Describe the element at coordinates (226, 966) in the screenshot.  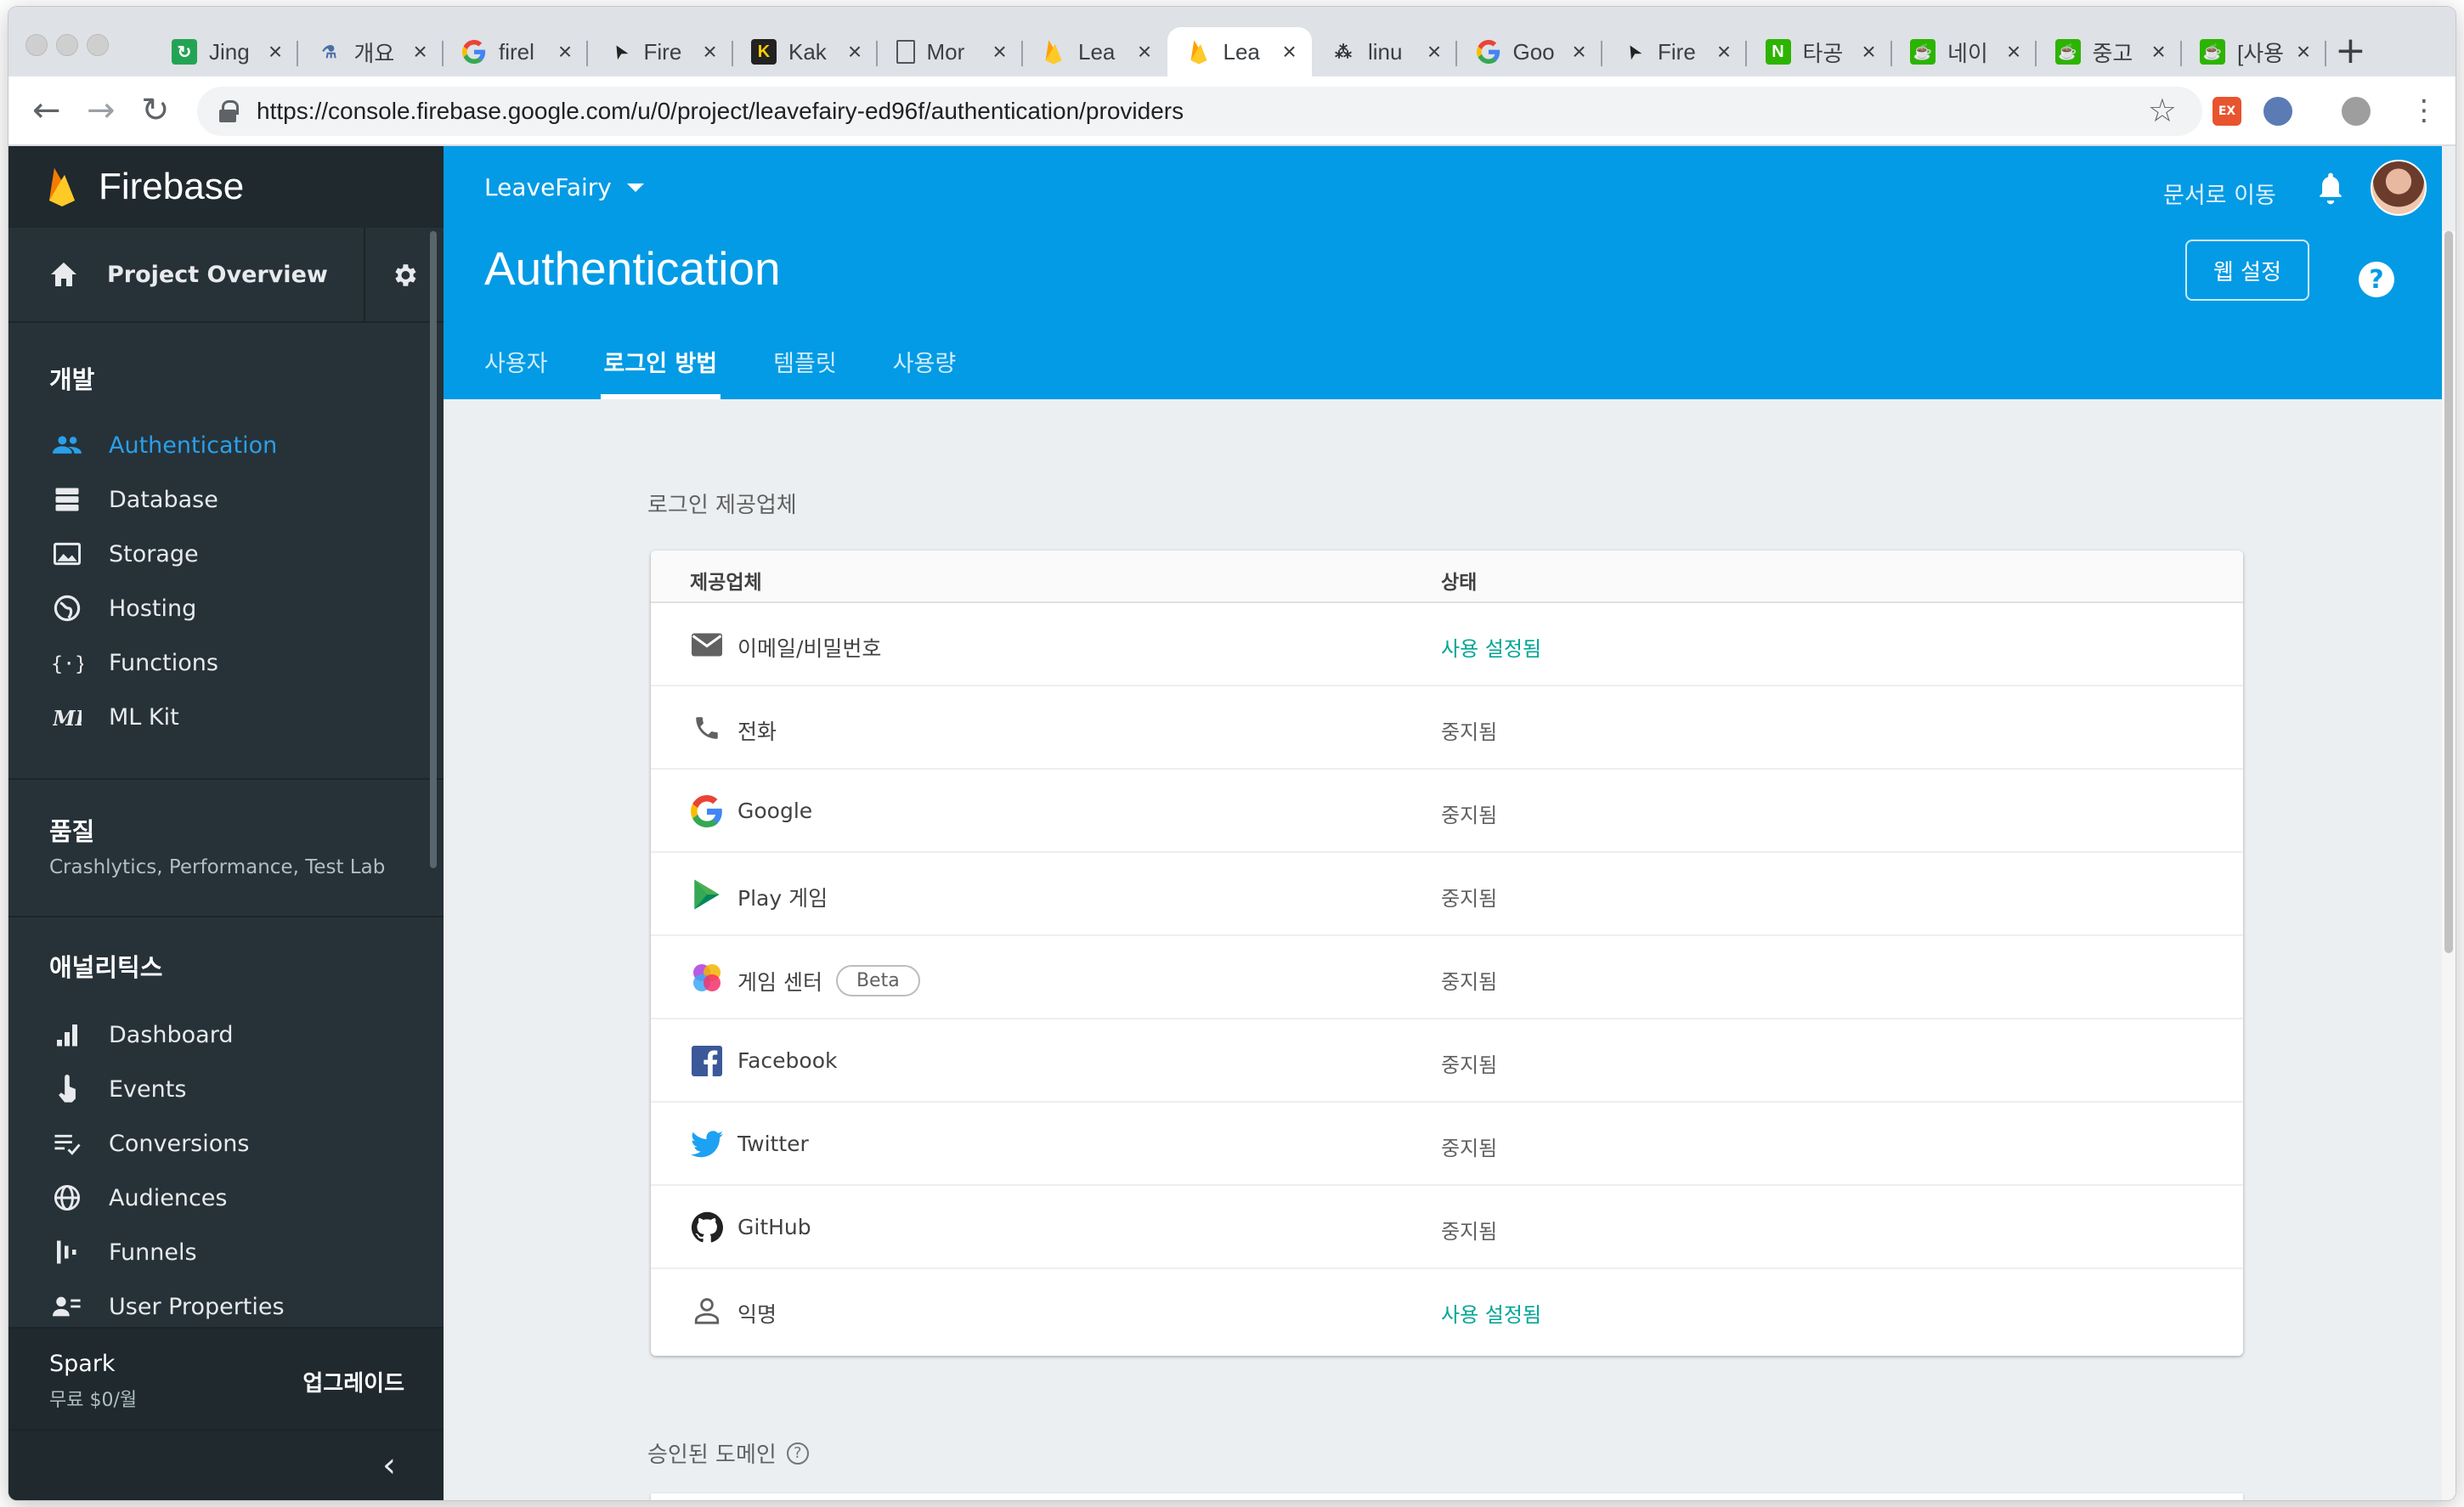
I see `analytics-header: 애널리틱스` at that location.